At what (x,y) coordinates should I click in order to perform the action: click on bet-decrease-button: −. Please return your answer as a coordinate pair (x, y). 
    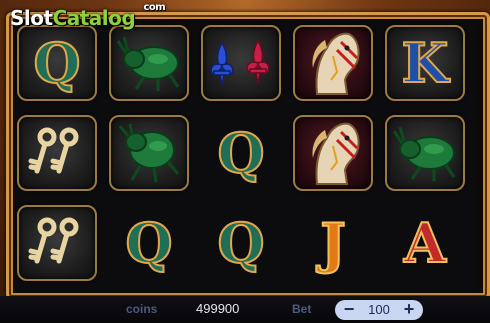
    Looking at the image, I should click on (349, 310).